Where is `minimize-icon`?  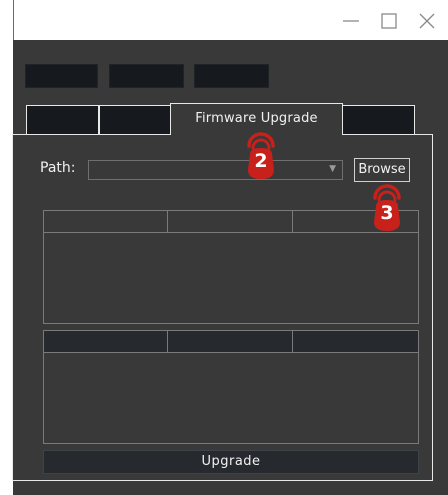 minimize-icon is located at coordinates (351, 21).